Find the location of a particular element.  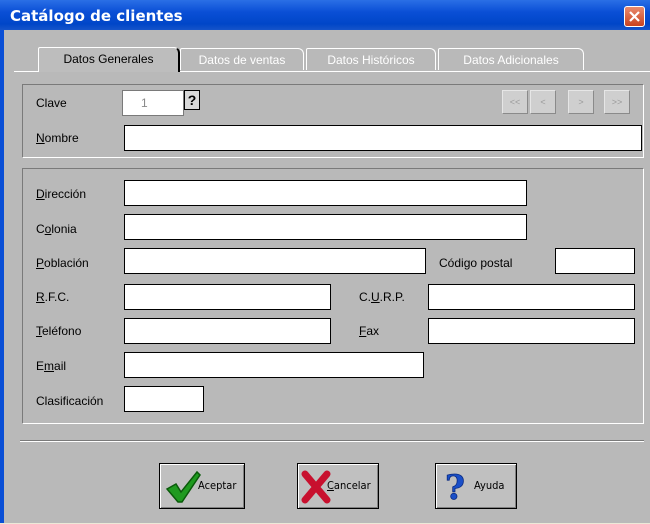

tab-label: Datos Generales is located at coordinates (108, 59).